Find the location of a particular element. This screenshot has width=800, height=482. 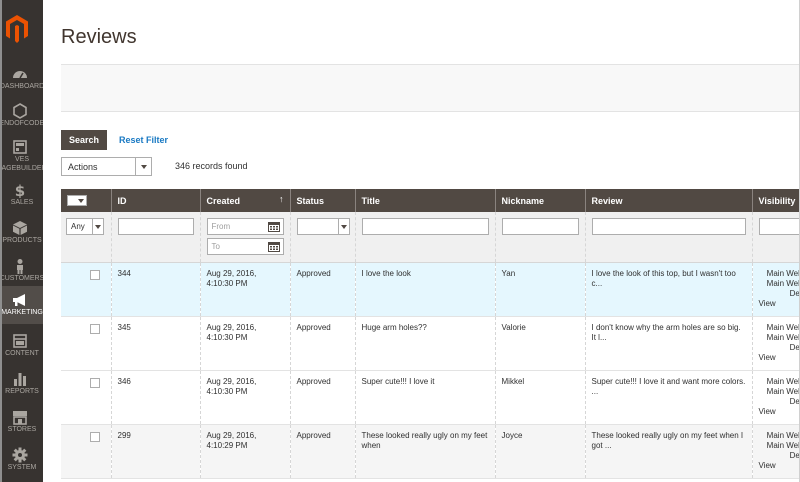

filter-id-input is located at coordinates (155, 226).